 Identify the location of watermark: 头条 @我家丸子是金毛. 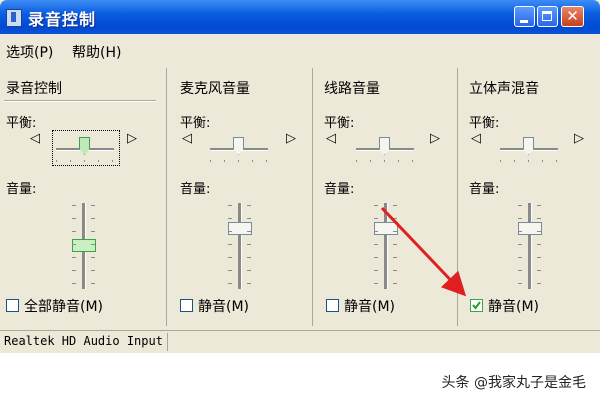
(513, 383).